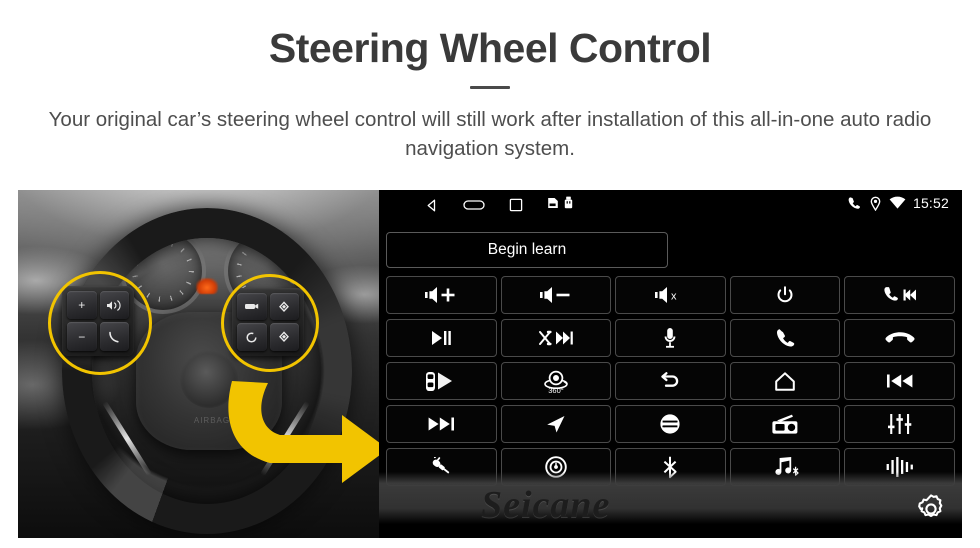  What do you see at coordinates (875, 203) in the screenshot?
I see `location-icon` at bounding box center [875, 203].